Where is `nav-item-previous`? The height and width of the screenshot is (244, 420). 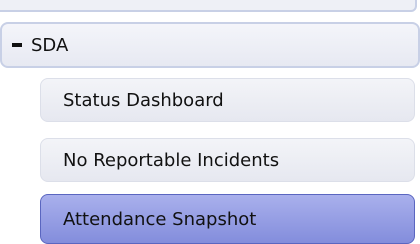
nav-item-previous is located at coordinates (208, 6).